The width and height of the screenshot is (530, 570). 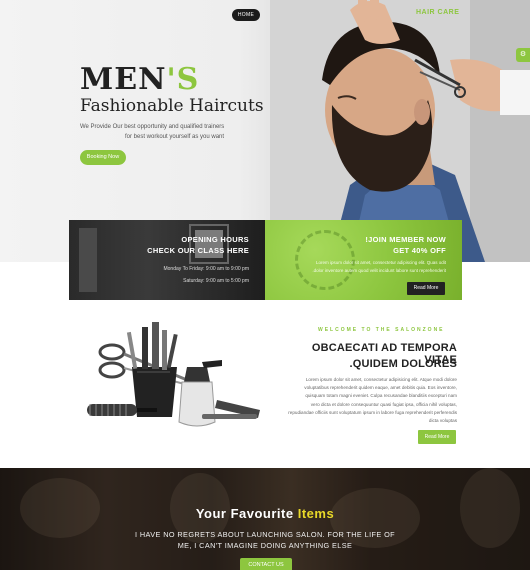 What do you see at coordinates (265, 545) in the screenshot?
I see `favourites-quote-line2: ME, I CAN'T IMAGINE DOING ANYTHING ELSE` at bounding box center [265, 545].